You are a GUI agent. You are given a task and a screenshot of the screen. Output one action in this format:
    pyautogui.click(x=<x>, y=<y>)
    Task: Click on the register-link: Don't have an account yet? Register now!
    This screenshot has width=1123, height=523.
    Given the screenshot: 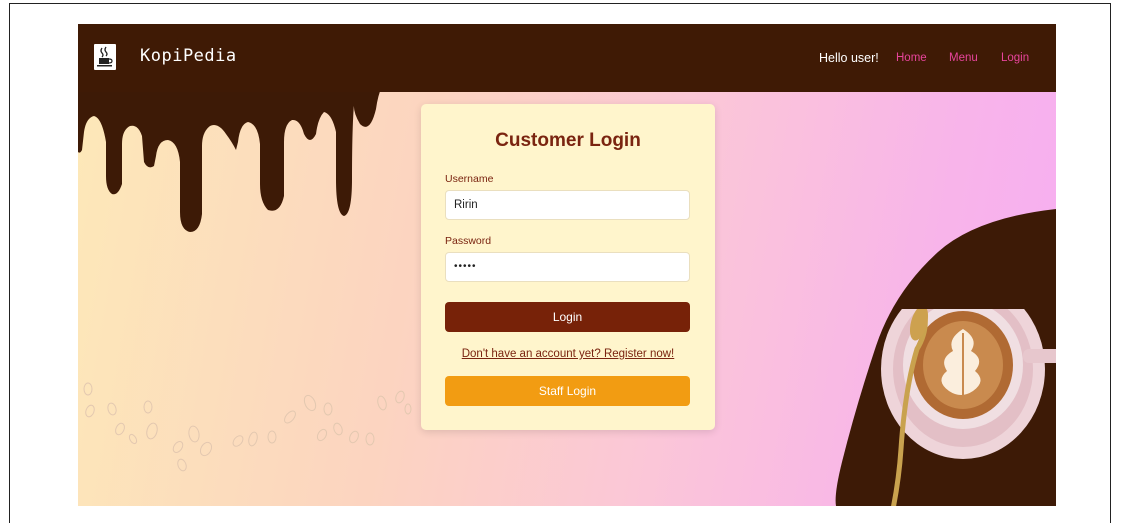 What is the action you would take?
    pyautogui.click(x=568, y=354)
    